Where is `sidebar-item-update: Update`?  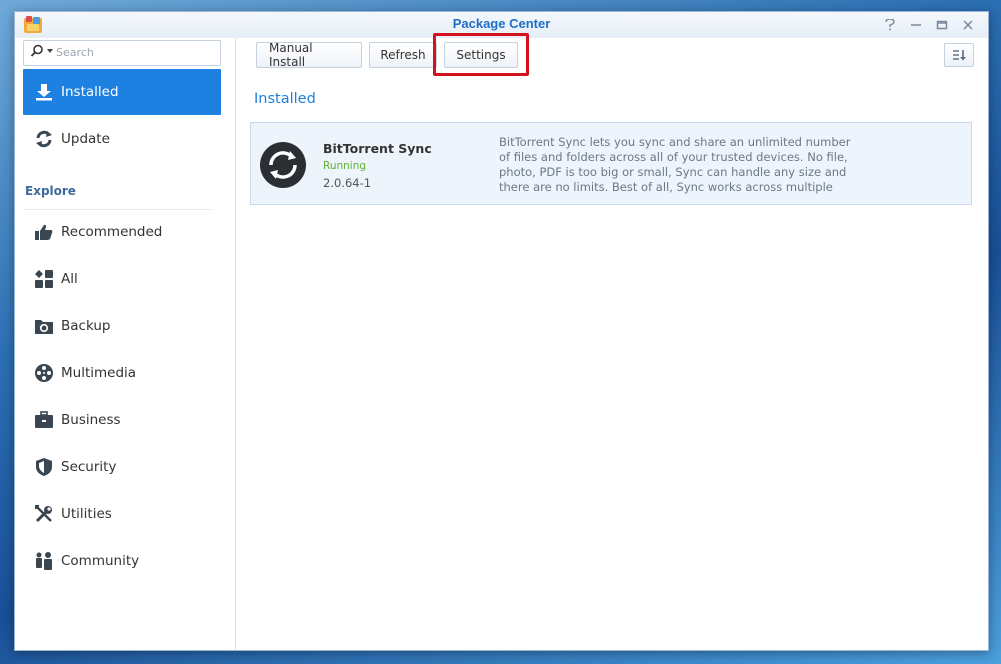
sidebar-item-update: Update is located at coordinates (122, 139).